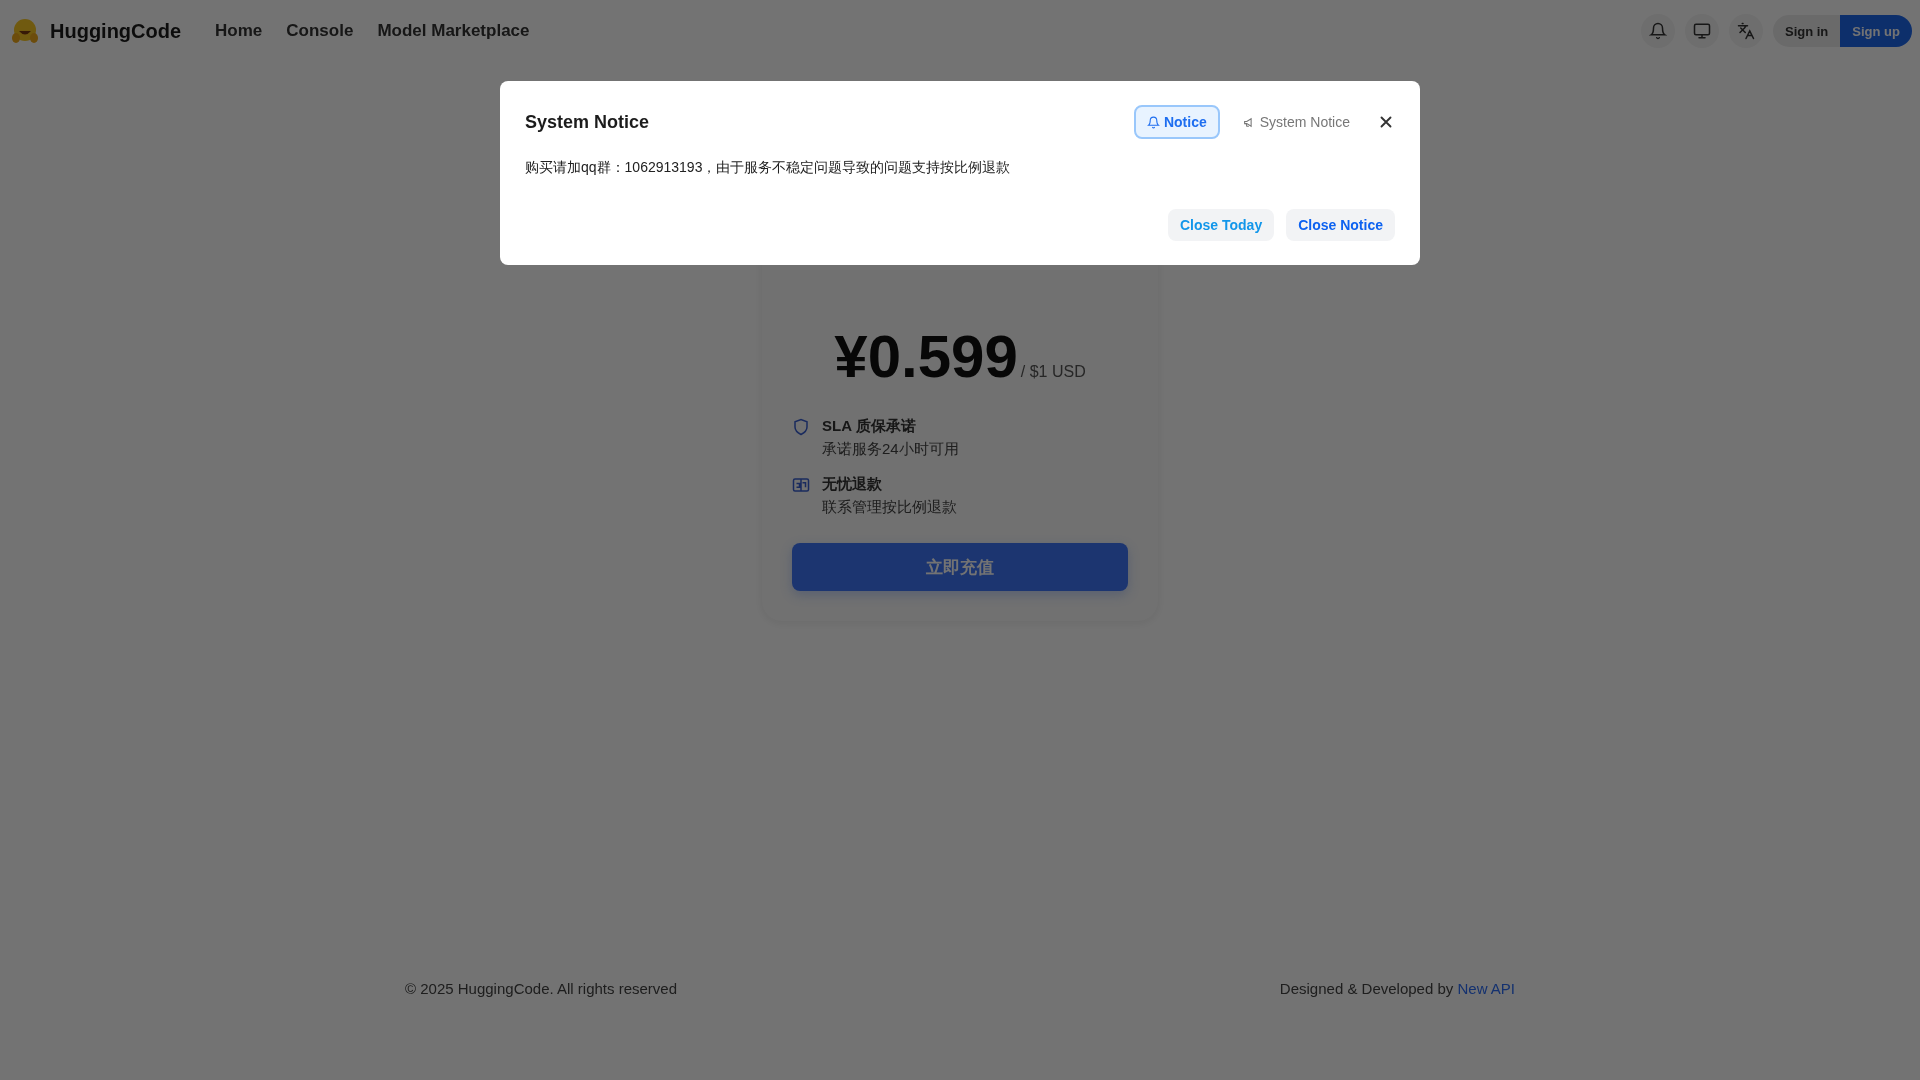 The image size is (1920, 1080). Describe the element at coordinates (890, 449) in the screenshot. I see `feature-description: 承诺服务24小时可用` at that location.